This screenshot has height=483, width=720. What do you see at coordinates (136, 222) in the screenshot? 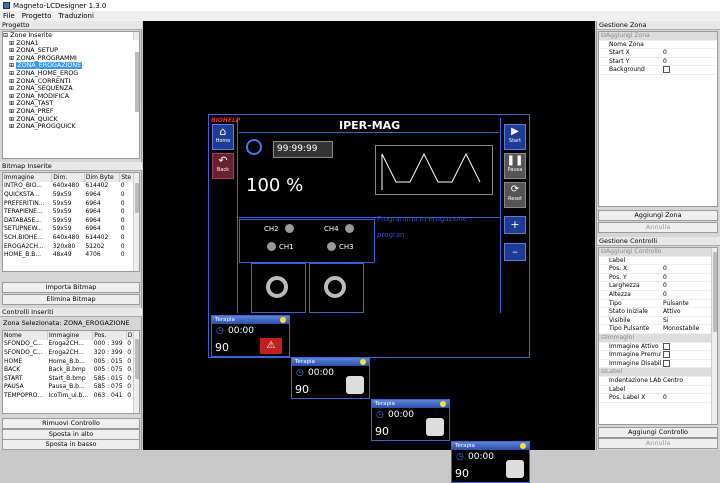
I see `bitmap-scrollbar` at bounding box center [136, 222].